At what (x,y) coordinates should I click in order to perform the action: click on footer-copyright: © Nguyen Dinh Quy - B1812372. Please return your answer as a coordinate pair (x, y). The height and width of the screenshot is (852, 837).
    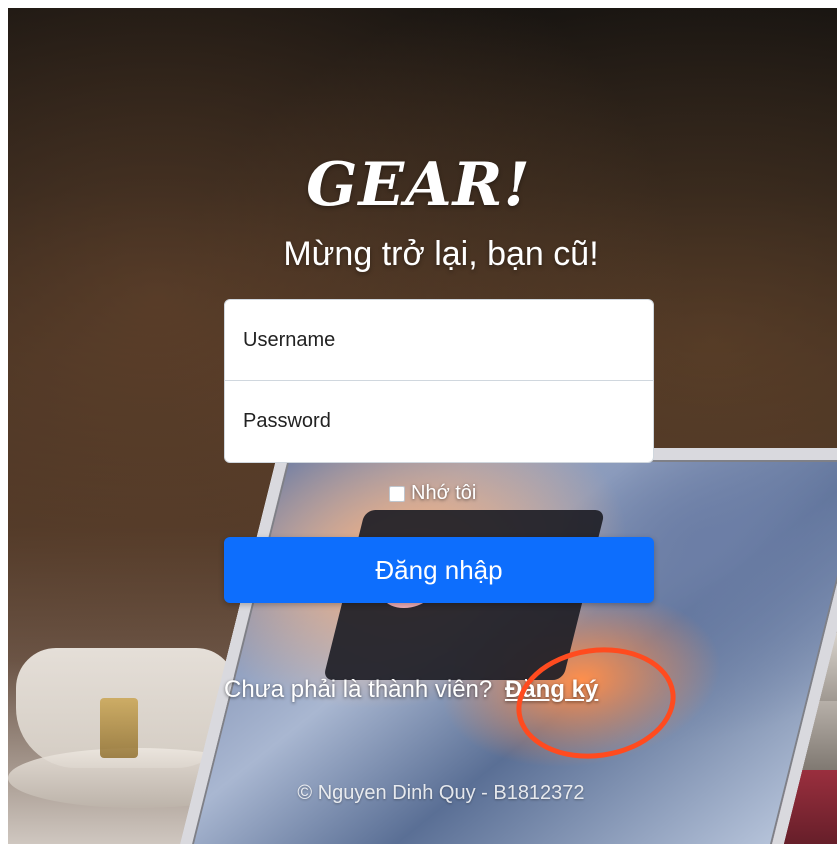
    Looking at the image, I should click on (441, 793).